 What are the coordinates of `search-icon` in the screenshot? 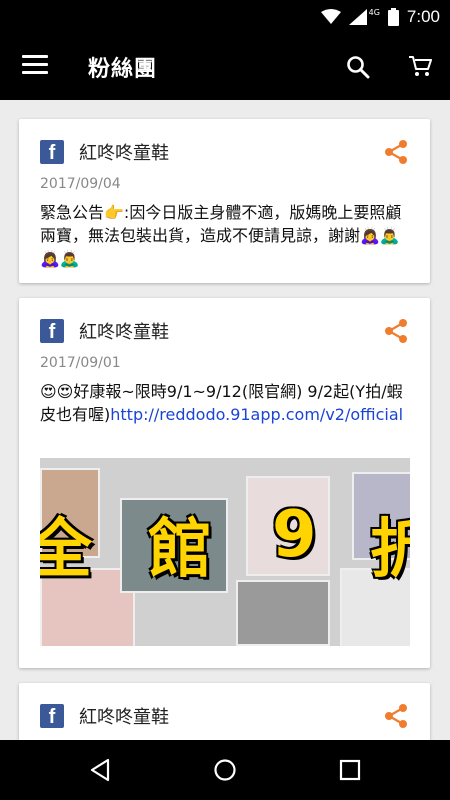 It's located at (358, 67).